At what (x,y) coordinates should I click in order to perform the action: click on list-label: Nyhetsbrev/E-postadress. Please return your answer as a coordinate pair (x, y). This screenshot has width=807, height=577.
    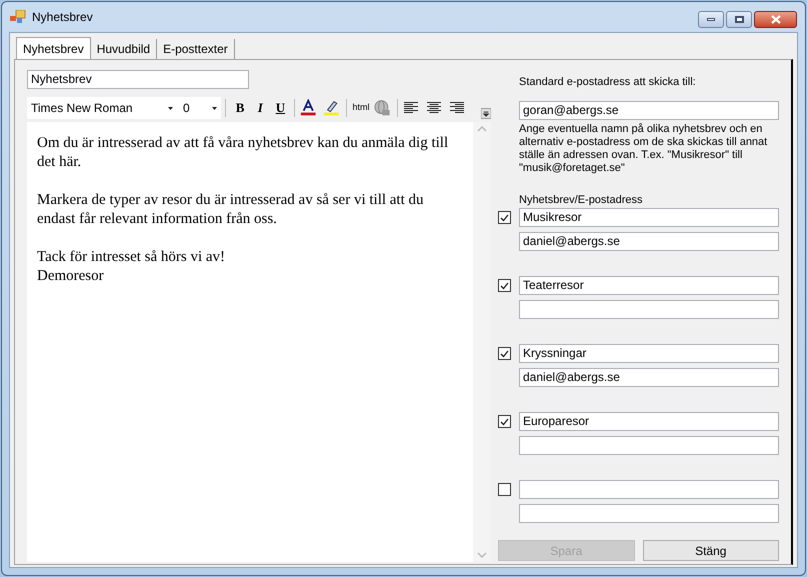
    Looking at the image, I should click on (581, 200).